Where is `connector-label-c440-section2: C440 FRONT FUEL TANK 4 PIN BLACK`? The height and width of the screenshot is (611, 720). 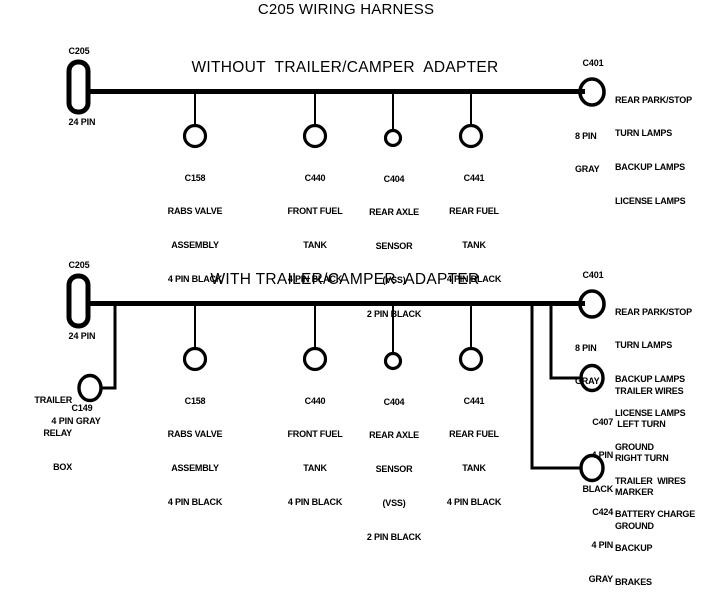
connector-label-c440-section2: C440 FRONT FUEL TANK 4 PIN BLACK is located at coordinates (315, 452).